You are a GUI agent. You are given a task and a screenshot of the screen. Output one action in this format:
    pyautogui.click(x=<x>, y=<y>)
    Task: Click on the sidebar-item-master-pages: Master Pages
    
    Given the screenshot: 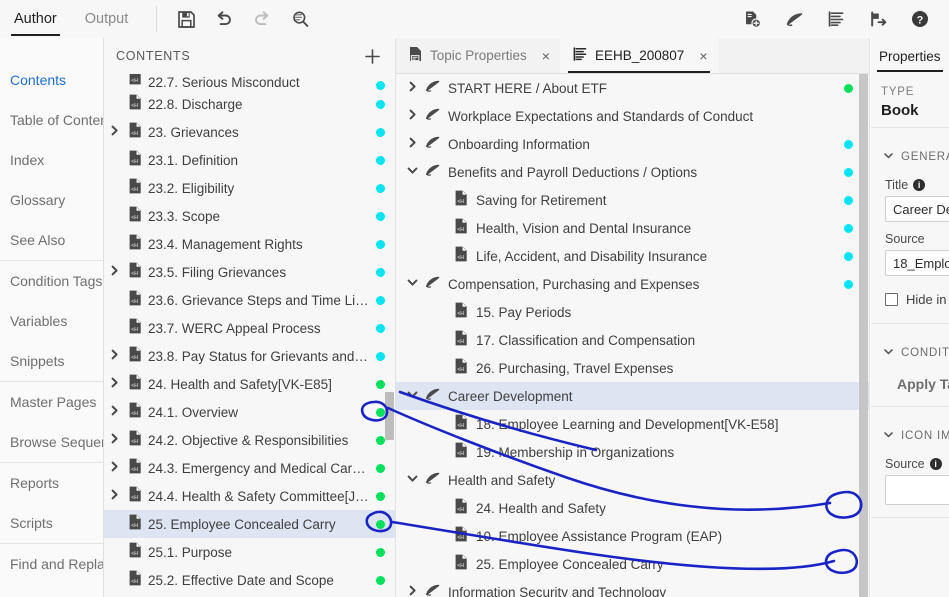 What is the action you would take?
    pyautogui.click(x=51, y=402)
    